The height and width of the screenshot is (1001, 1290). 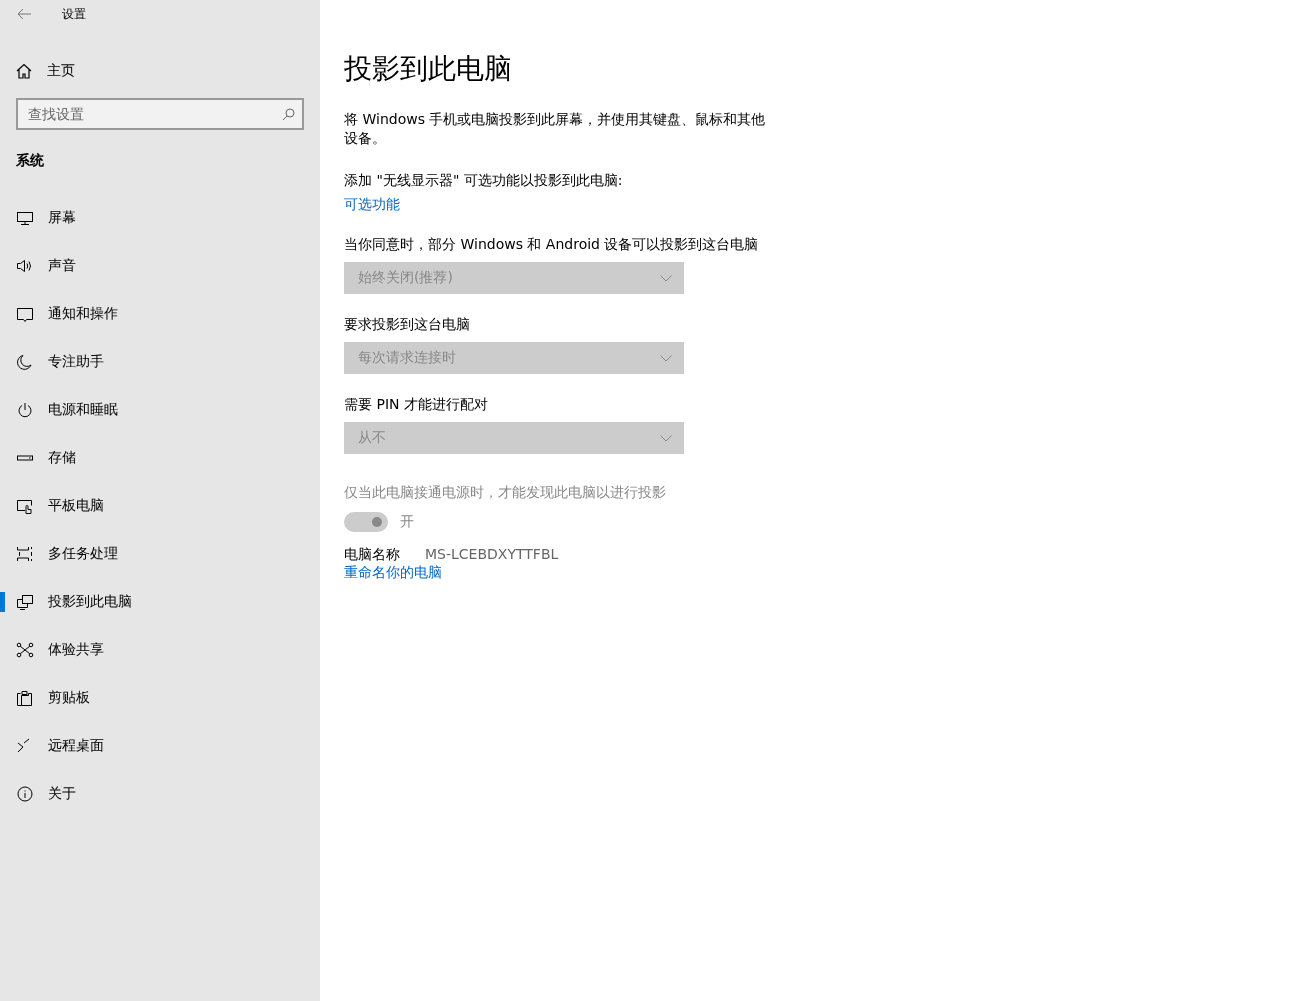 What do you see at coordinates (160, 650) in the screenshot?
I see `sidebar-item: 体验共享` at bounding box center [160, 650].